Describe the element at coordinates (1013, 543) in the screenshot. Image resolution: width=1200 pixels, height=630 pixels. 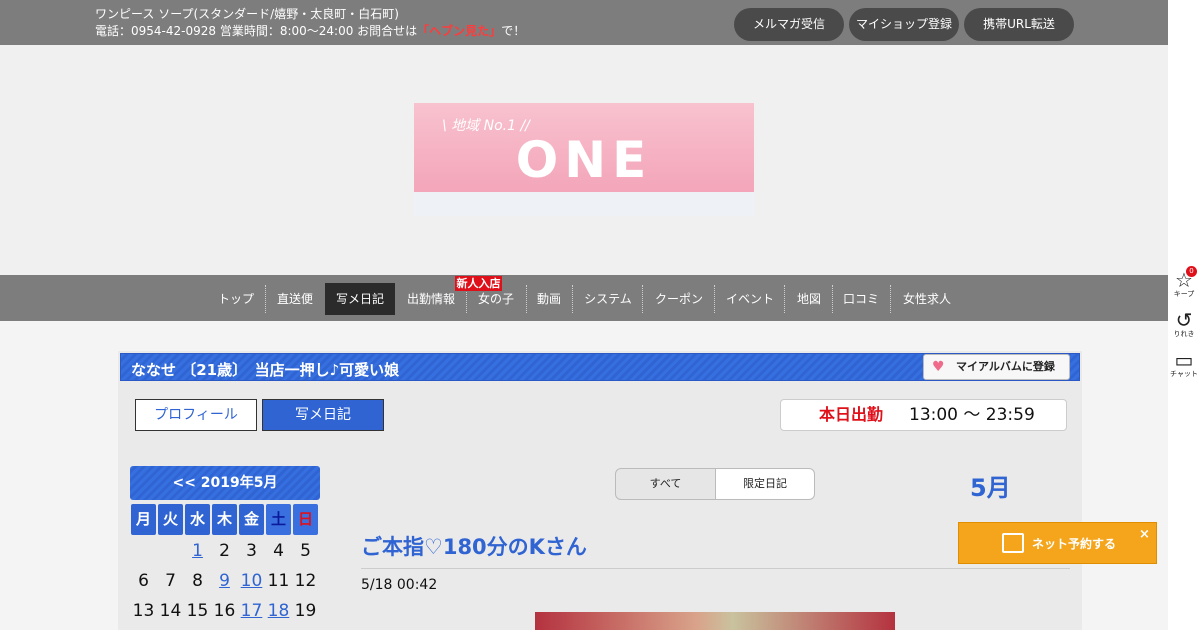
I see `calendar-icon` at that location.